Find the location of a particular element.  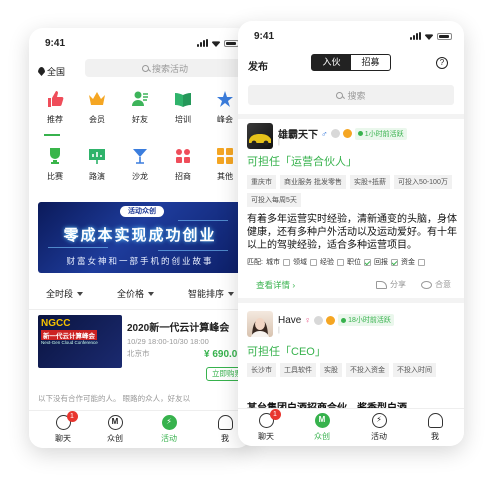

role-text: 可担任「运营合伙人」 is located at coordinates (302, 162).